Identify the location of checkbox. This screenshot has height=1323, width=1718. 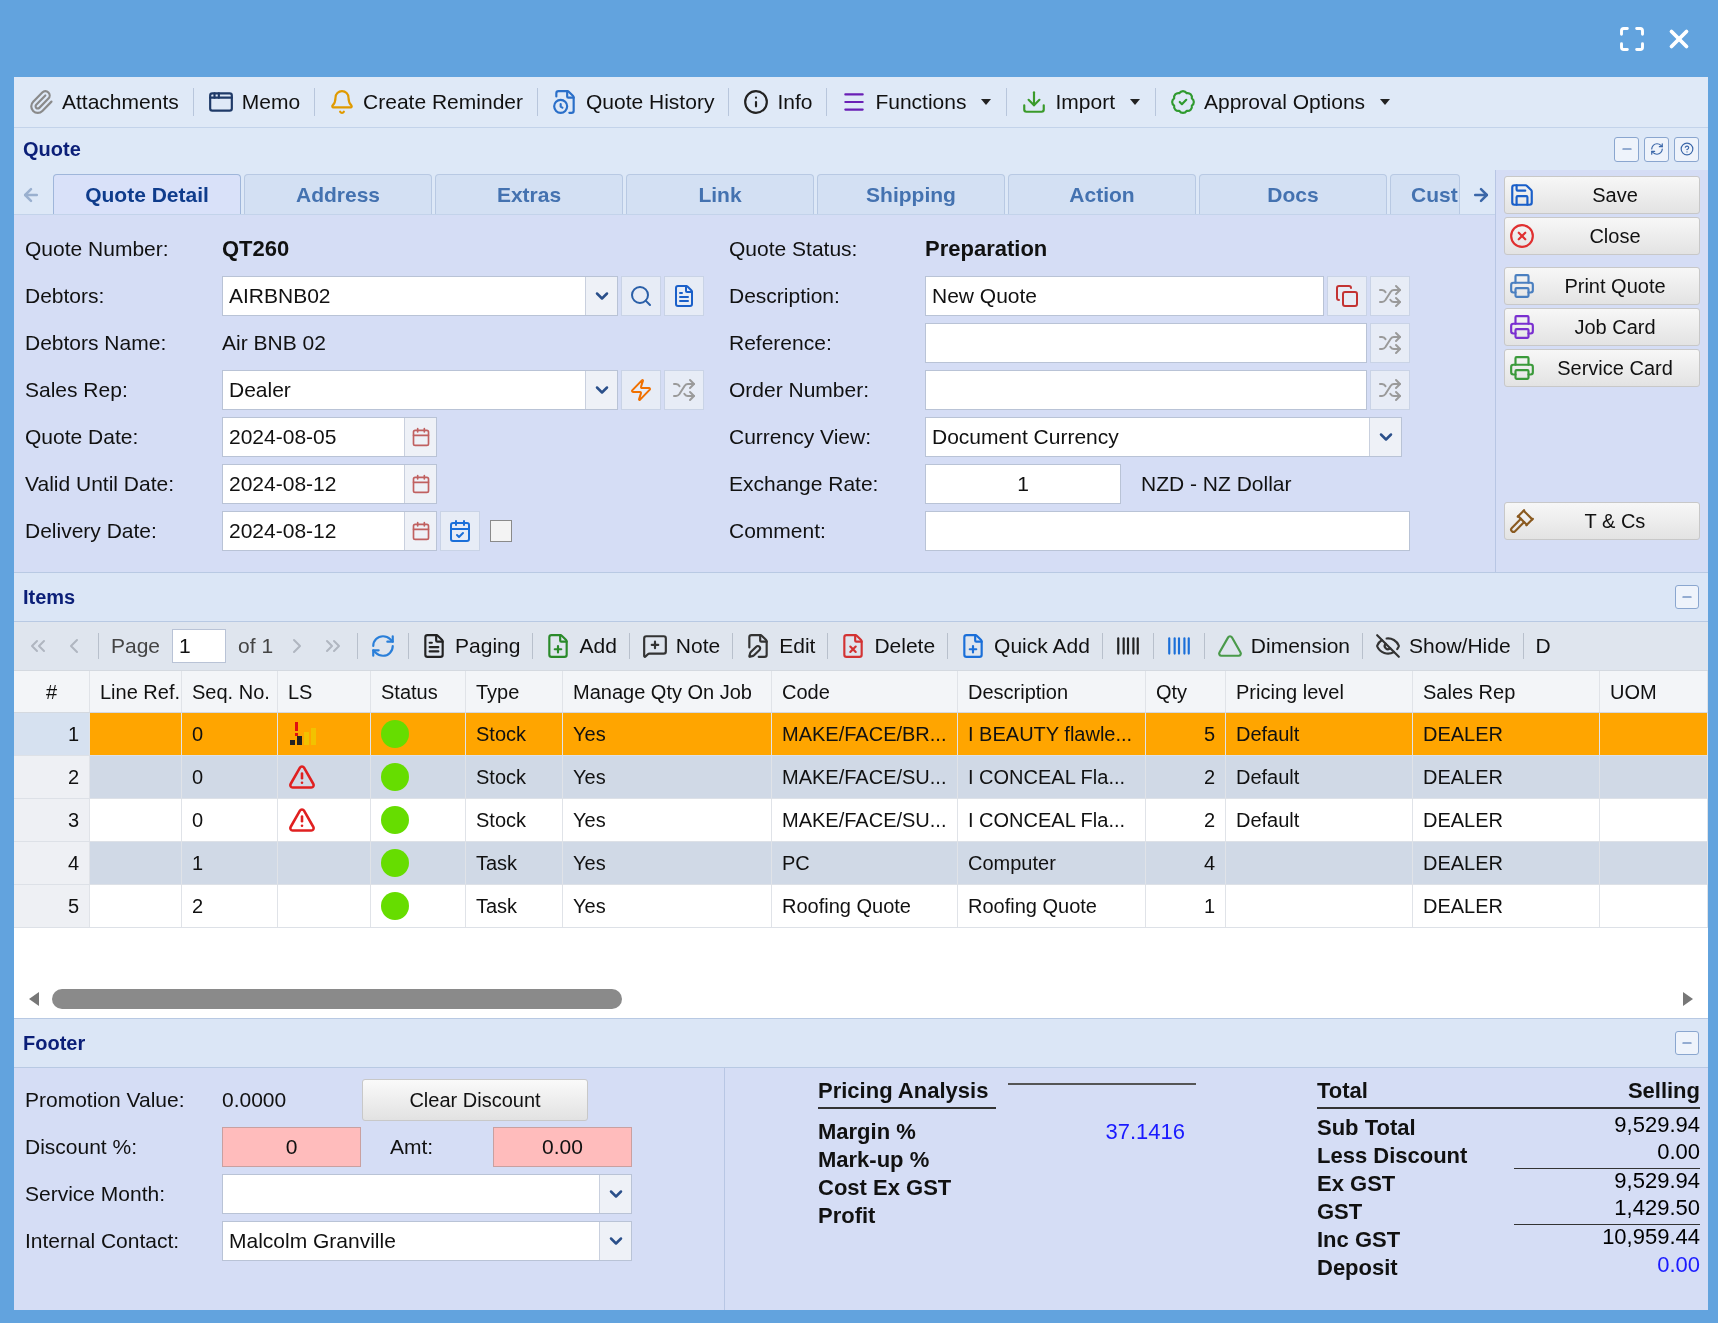
(501, 530).